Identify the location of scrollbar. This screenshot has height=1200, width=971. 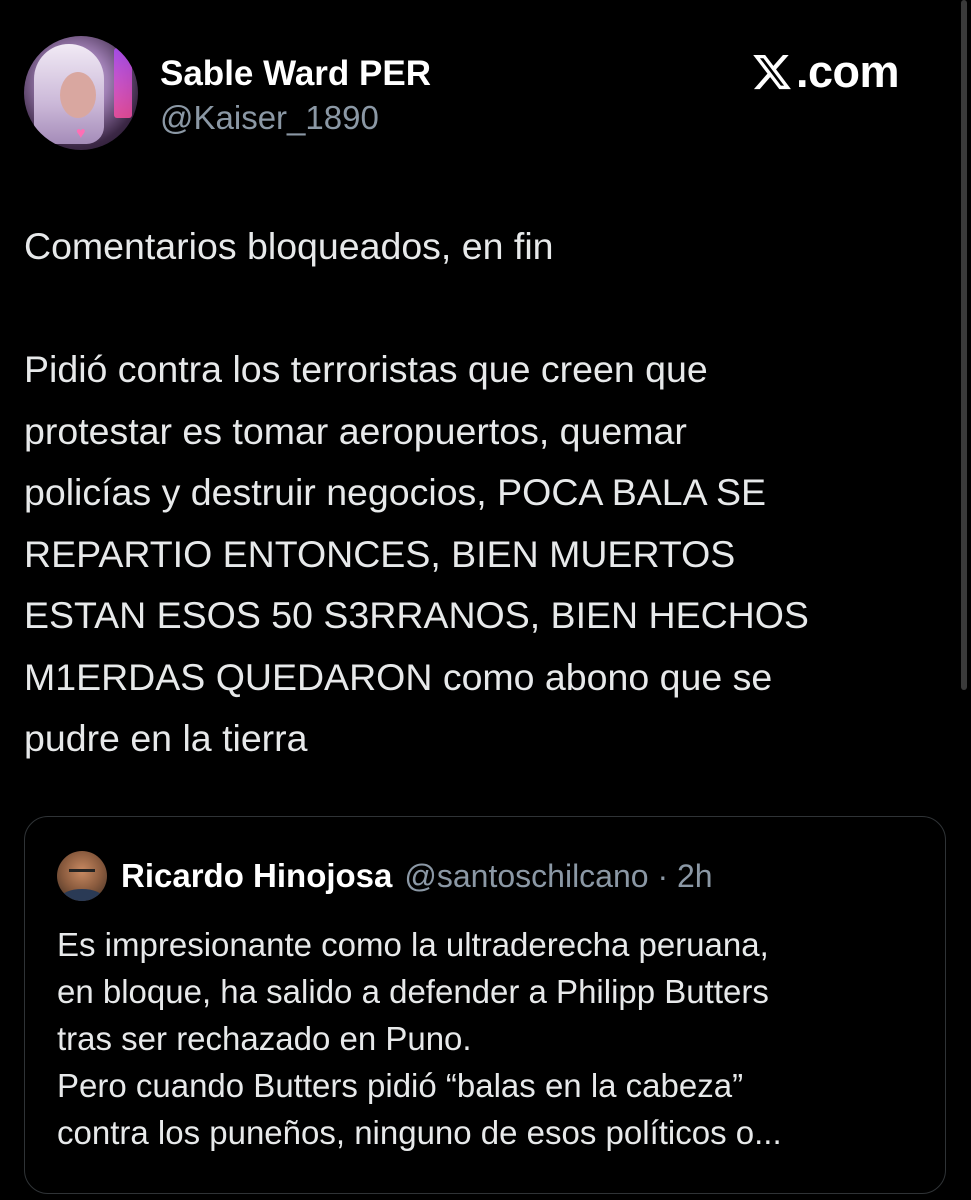
(964, 345).